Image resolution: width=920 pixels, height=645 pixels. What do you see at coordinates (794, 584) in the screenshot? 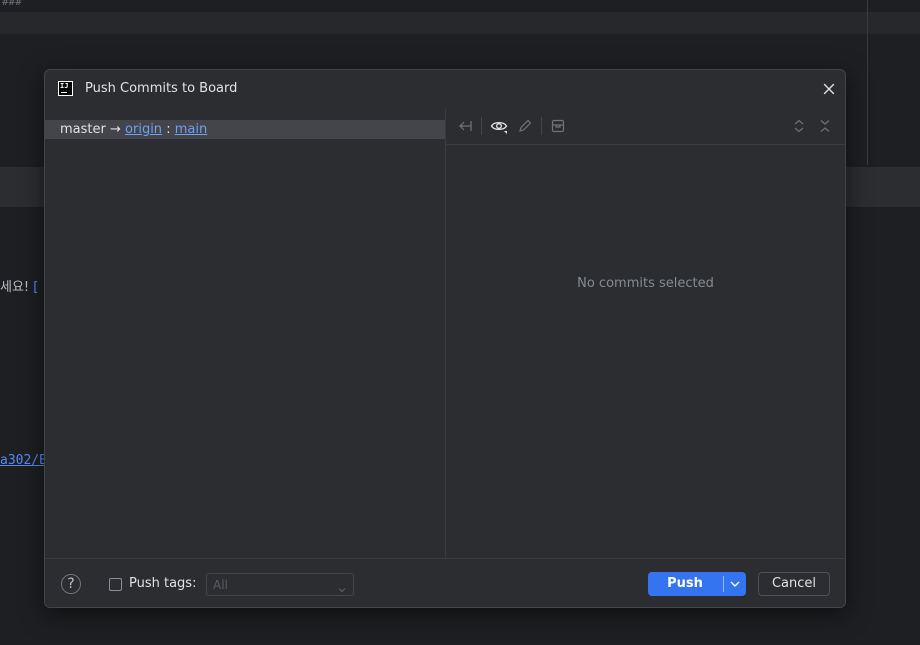
I see `cancel-button: Cancel` at bounding box center [794, 584].